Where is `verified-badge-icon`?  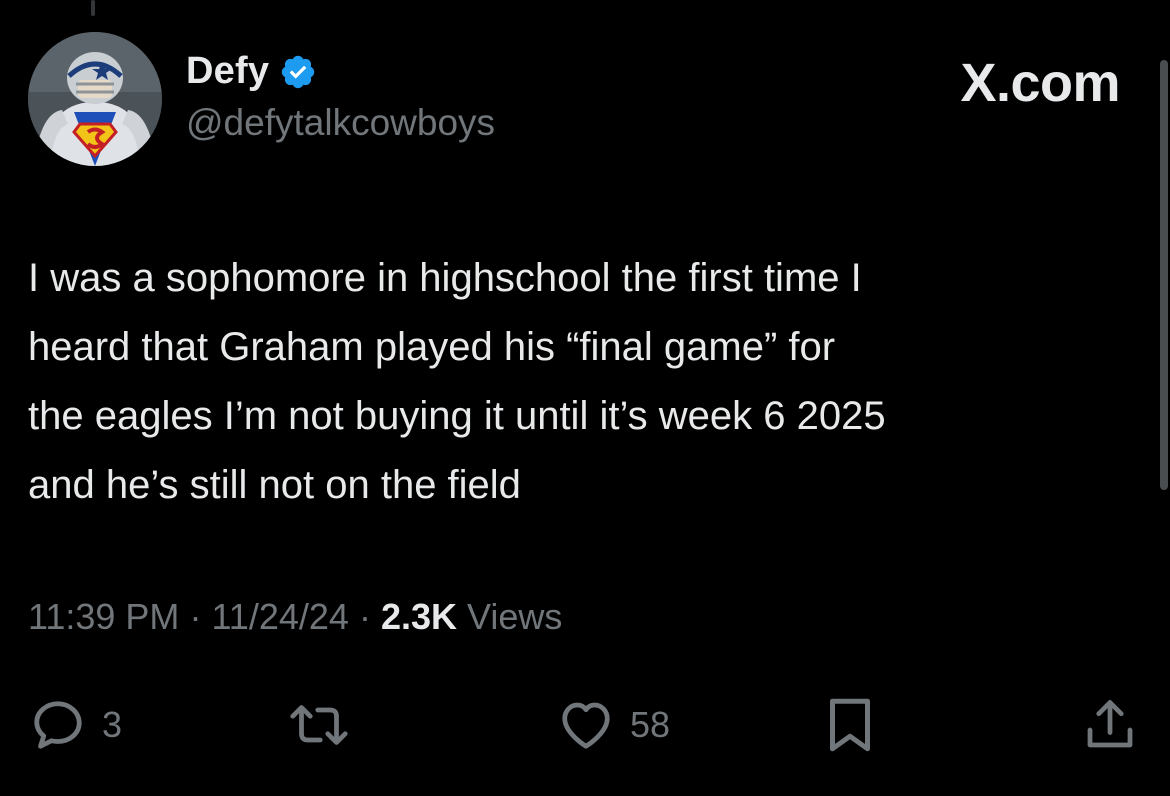
verified-badge-icon is located at coordinates (298, 72).